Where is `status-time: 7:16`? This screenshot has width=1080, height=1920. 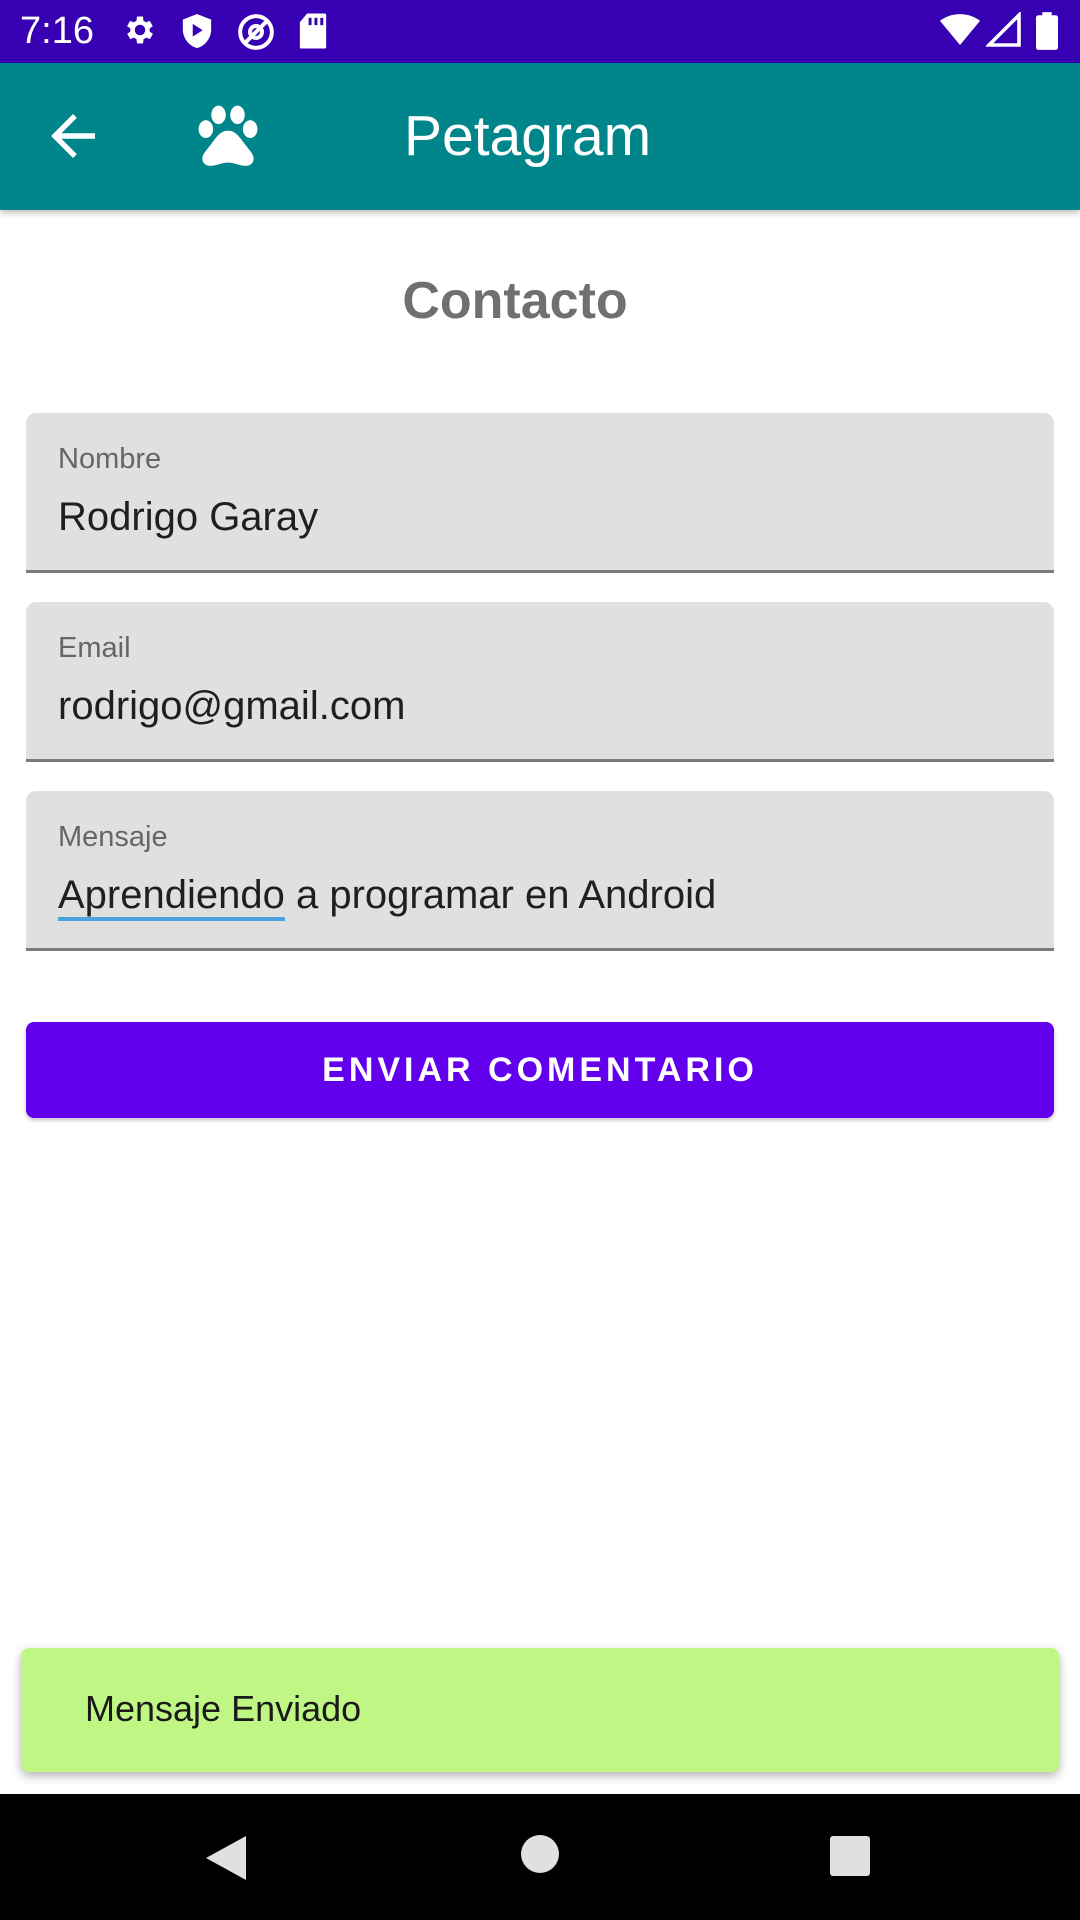
status-time: 7:16 is located at coordinates (57, 31).